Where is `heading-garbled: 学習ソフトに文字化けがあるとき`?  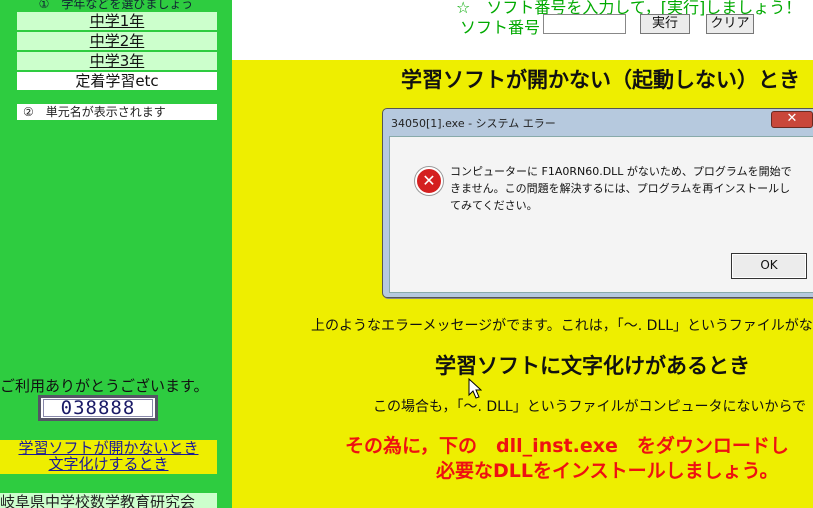 heading-garbled: 学習ソフトに文字化けがあるとき is located at coordinates (592, 366).